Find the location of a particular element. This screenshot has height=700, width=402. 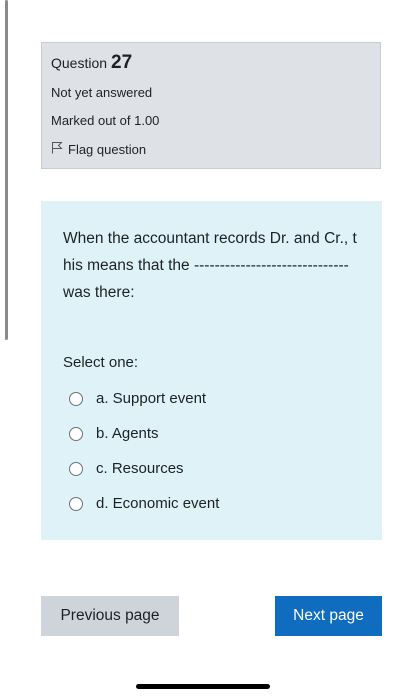

previous-page-button: Previous page is located at coordinates (110, 616).